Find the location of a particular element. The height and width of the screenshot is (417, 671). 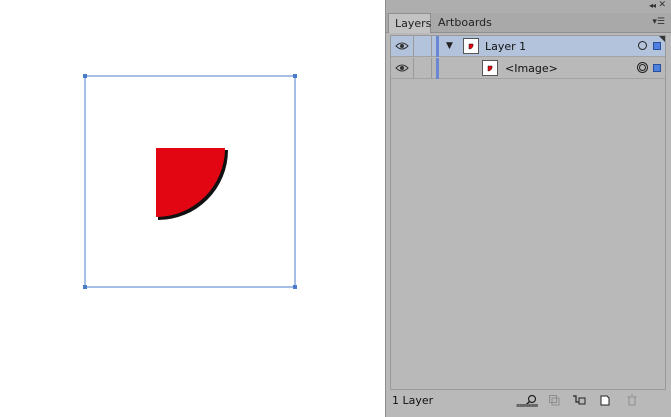

make-clipping-mask-icon is located at coordinates (554, 400).